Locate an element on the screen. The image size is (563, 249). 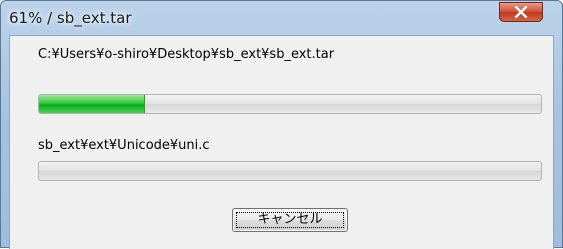
title-bar: 61% / sb_ext.tar is located at coordinates (281, 18).